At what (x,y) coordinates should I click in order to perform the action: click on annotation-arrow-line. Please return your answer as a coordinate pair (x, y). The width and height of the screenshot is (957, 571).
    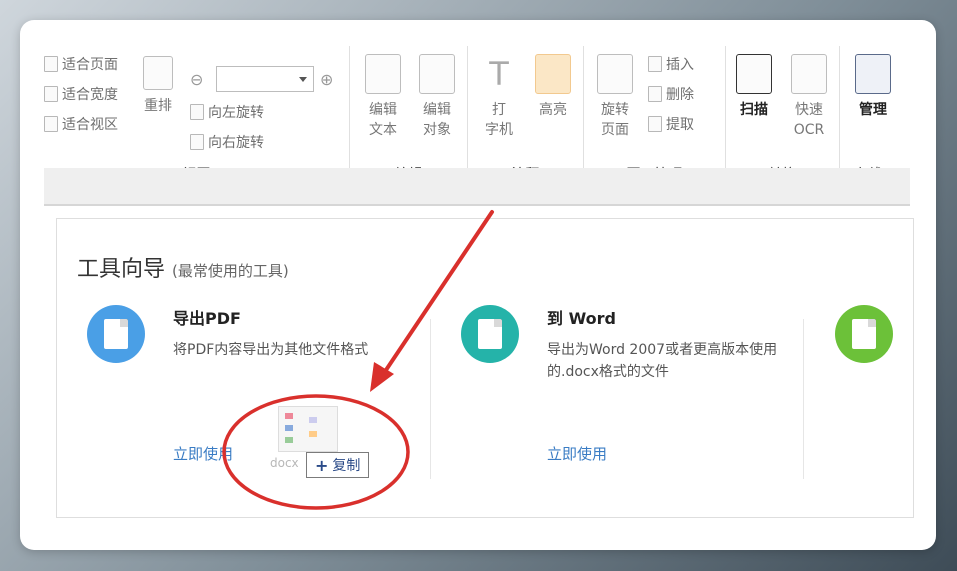
    Looking at the image, I should click on (437, 294).